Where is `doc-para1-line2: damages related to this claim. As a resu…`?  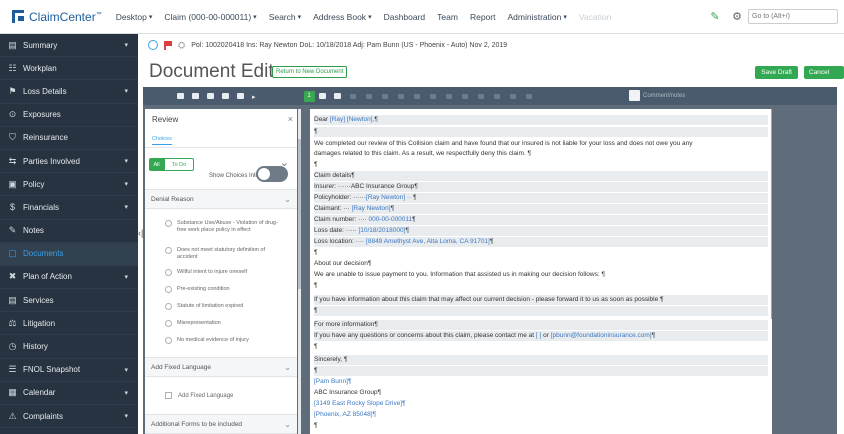
doc-para1-line2: damages related to this claim. As a resu… is located at coordinates (541, 154).